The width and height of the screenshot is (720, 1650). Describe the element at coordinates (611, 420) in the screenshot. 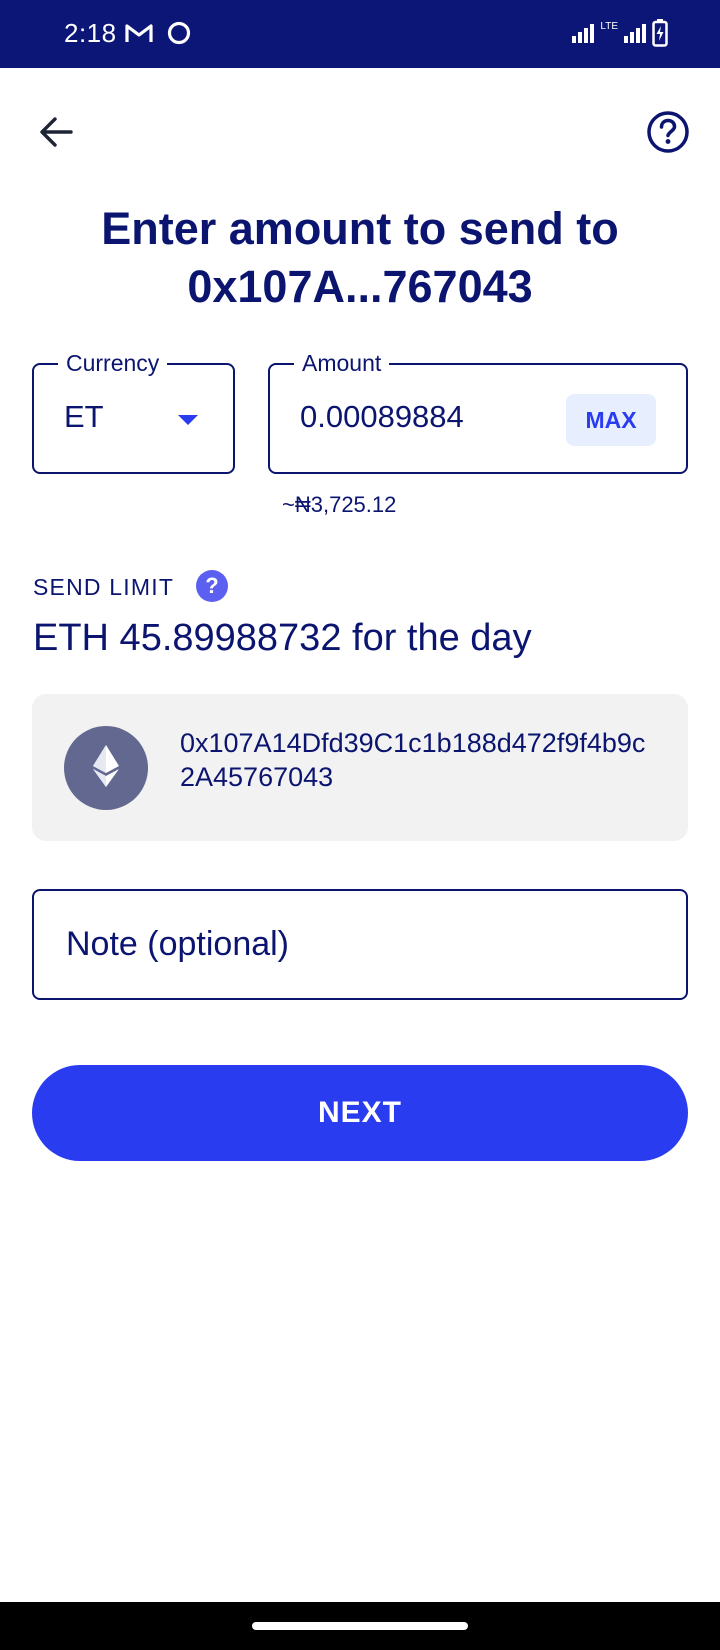

I see `max-button: MAX` at that location.